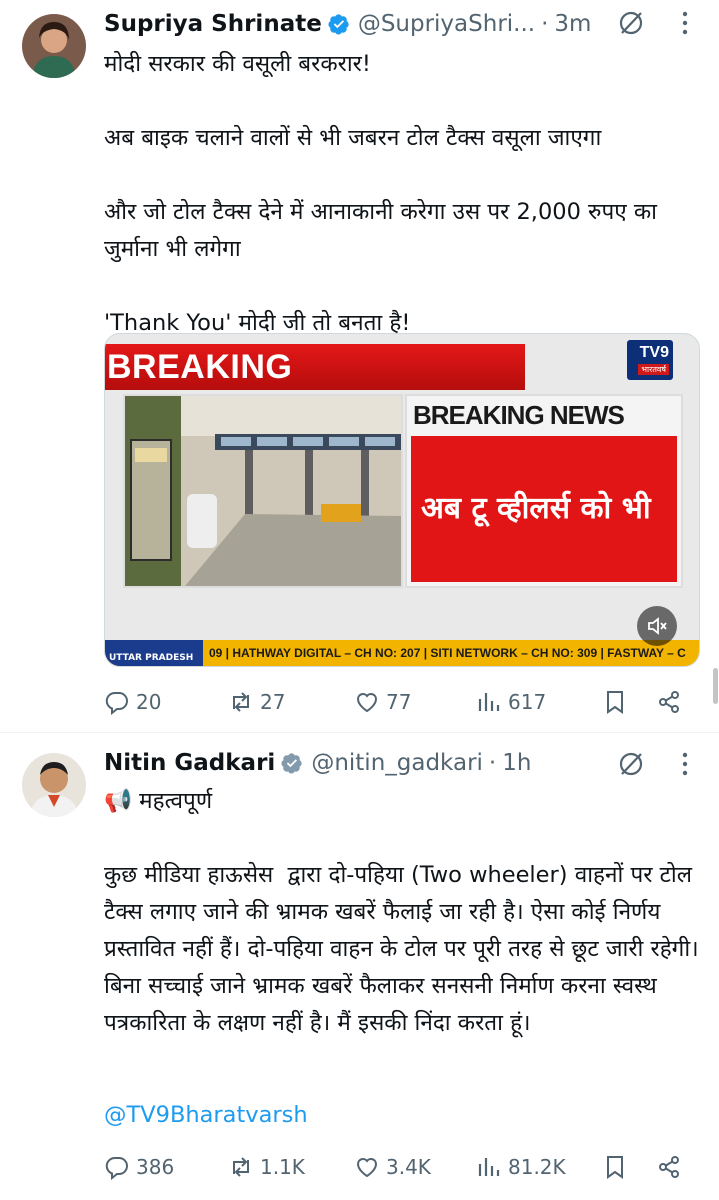  Describe the element at coordinates (382, 702) in the screenshot. I see `like-button: 77` at that location.